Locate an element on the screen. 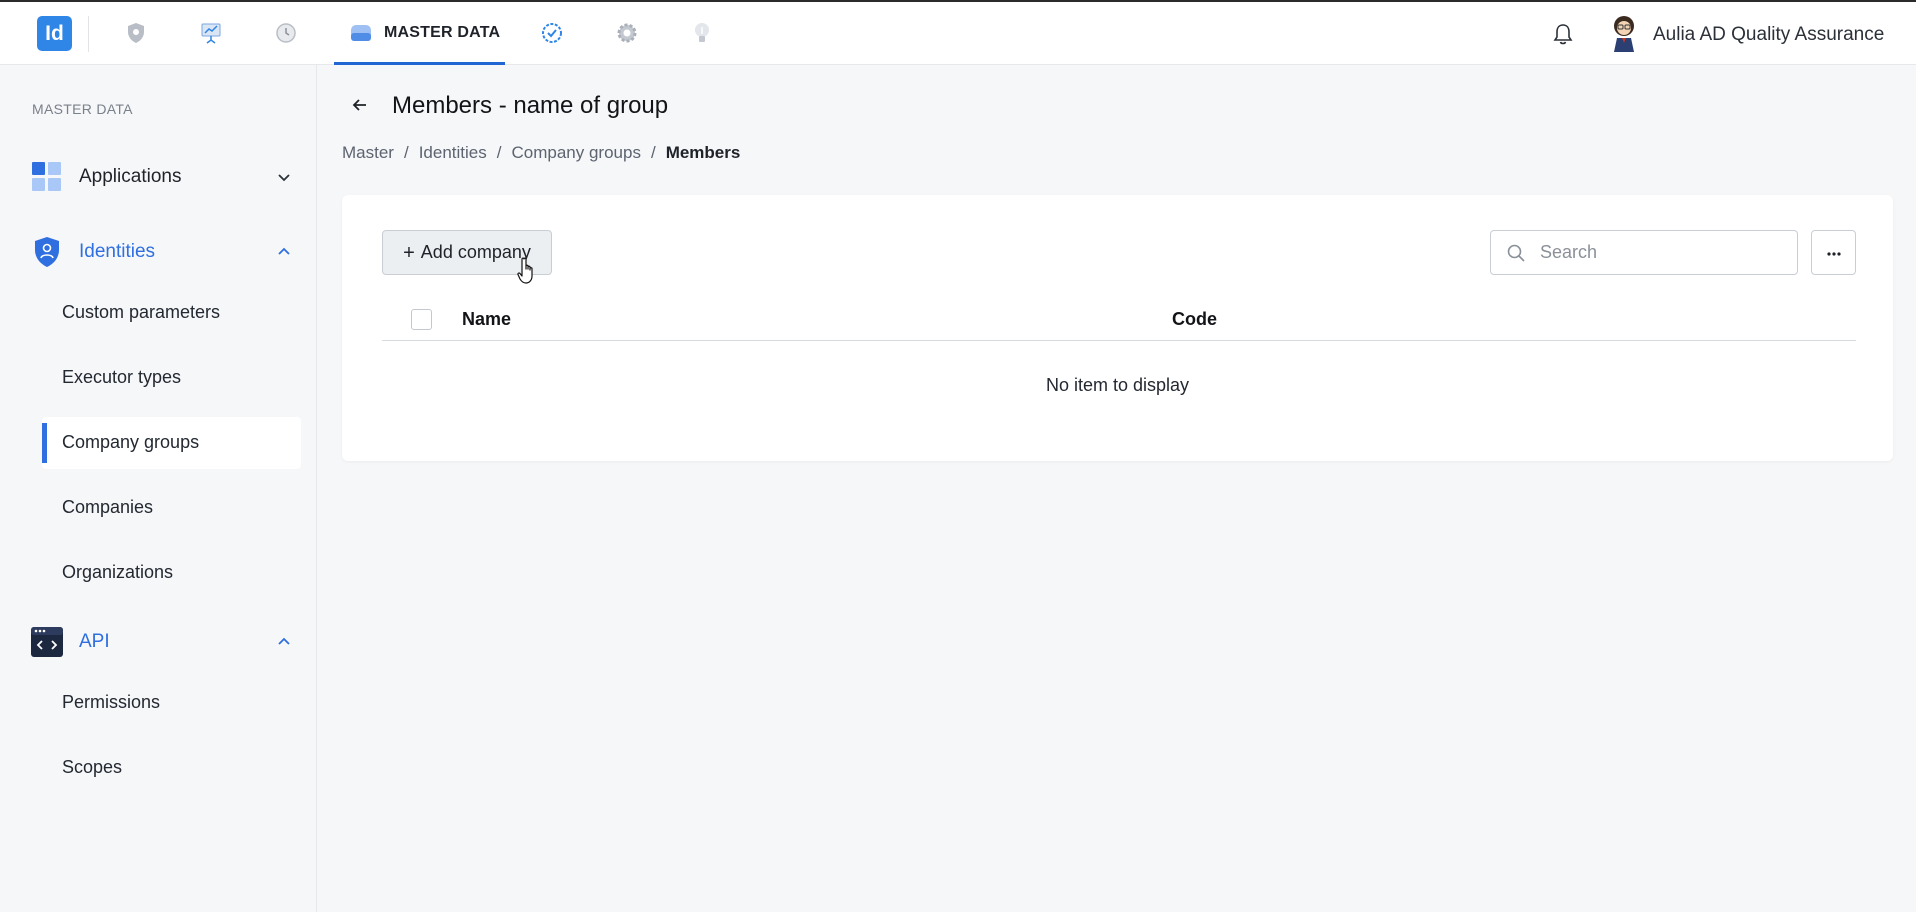  page-title: Members - name of group is located at coordinates (530, 105).